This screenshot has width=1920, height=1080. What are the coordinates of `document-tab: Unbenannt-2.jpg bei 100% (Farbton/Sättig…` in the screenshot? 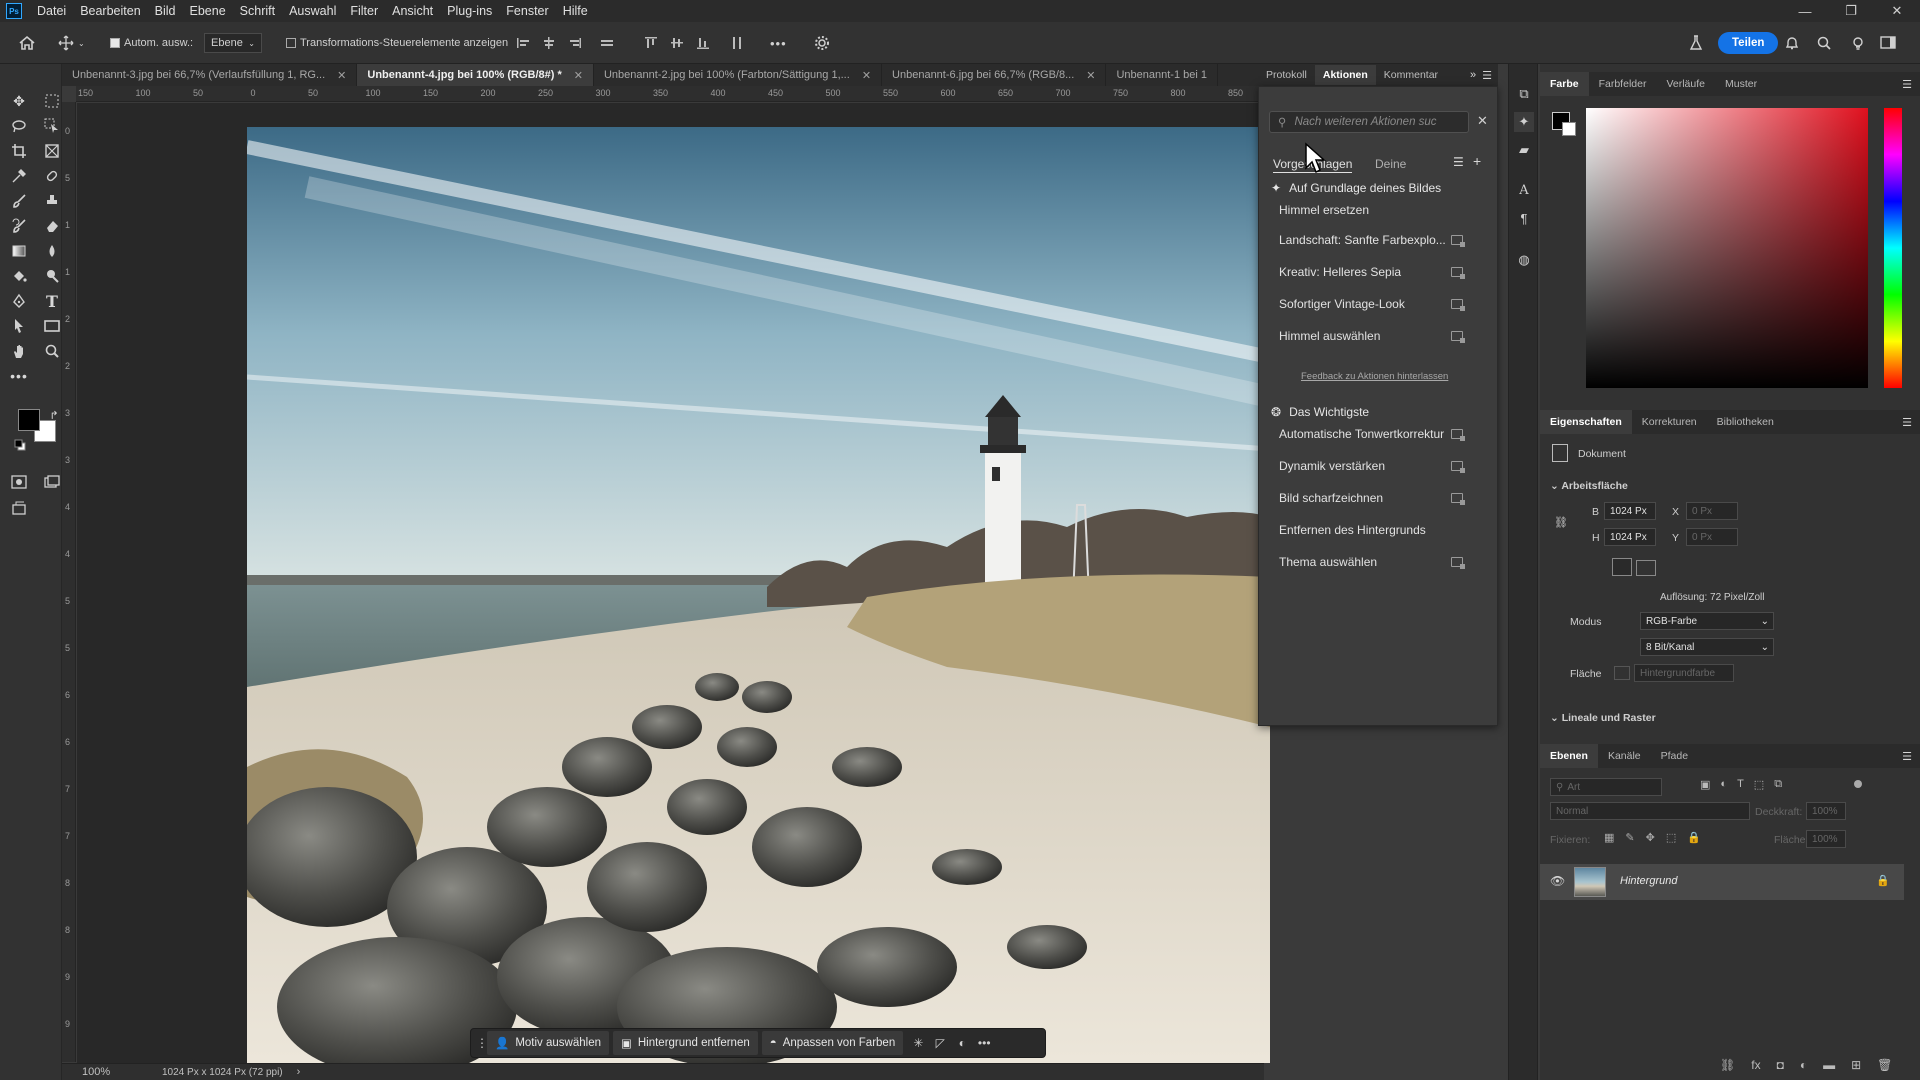 It's located at (738, 75).